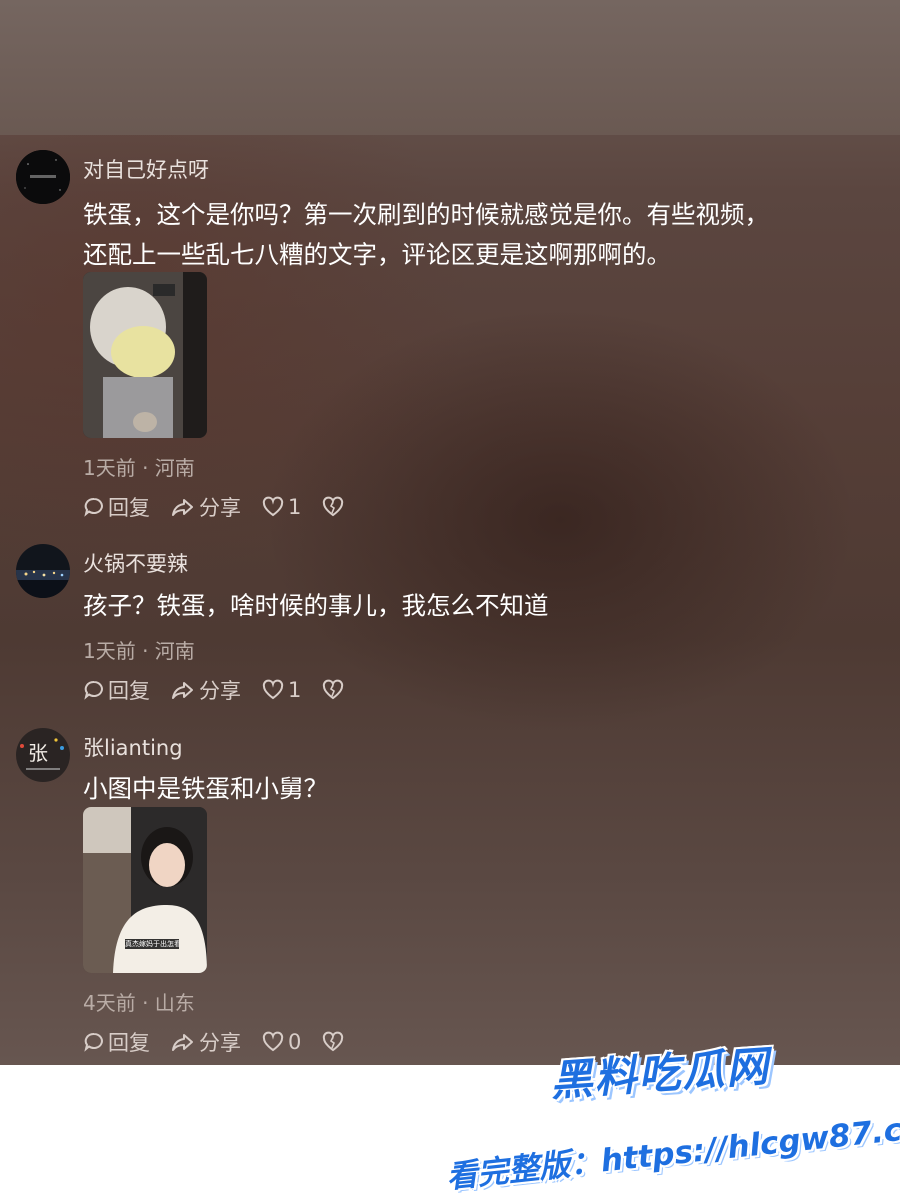 This screenshot has width=900, height=1200. I want to click on avatar: 张, so click(43, 755).